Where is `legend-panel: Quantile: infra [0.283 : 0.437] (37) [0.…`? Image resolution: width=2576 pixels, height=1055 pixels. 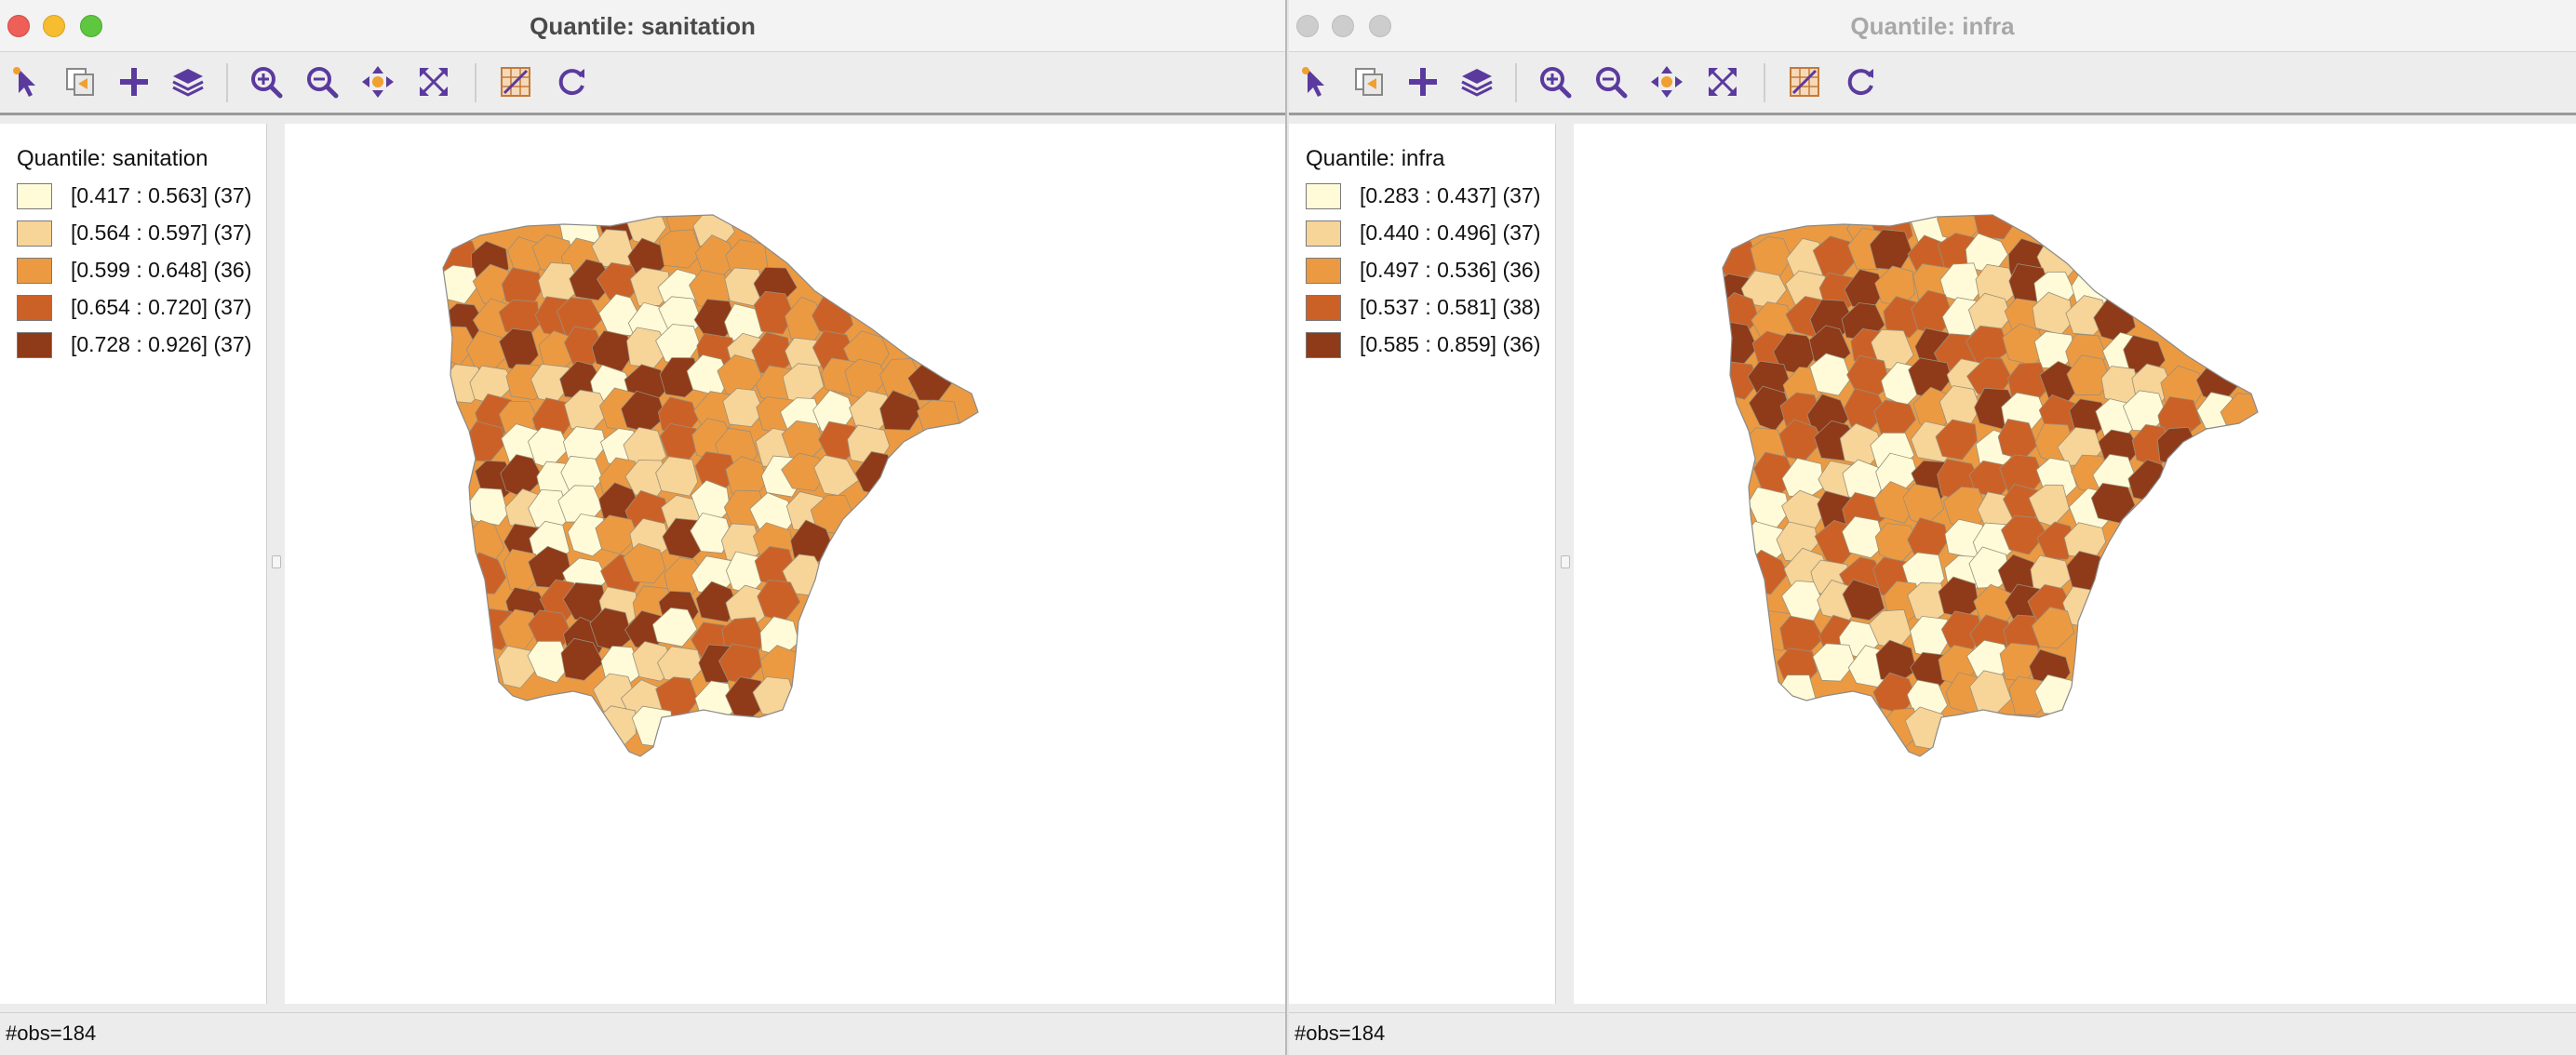 legend-panel: Quantile: infra [0.283 : 0.437] (37) [0.… is located at coordinates (1422, 564).